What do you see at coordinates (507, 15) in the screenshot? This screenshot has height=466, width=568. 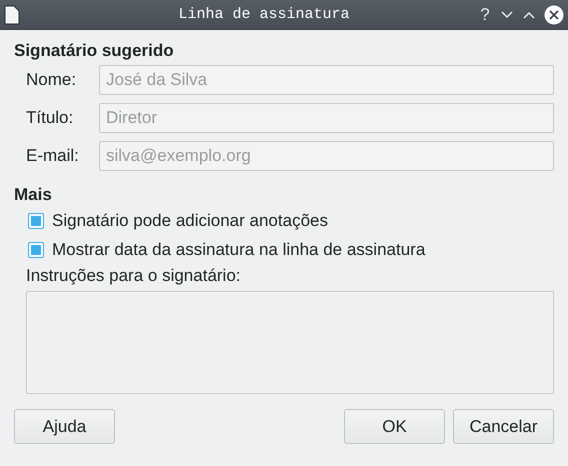 I see `minimize-icon` at bounding box center [507, 15].